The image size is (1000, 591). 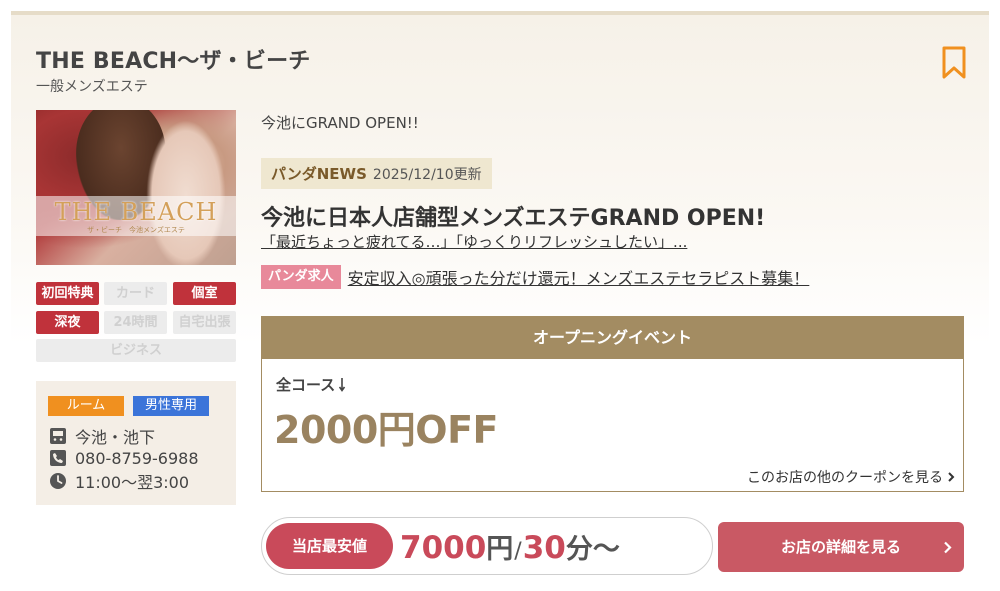 I want to click on news-header: パンダNEWS 2025/12/10更新, so click(x=376, y=173).